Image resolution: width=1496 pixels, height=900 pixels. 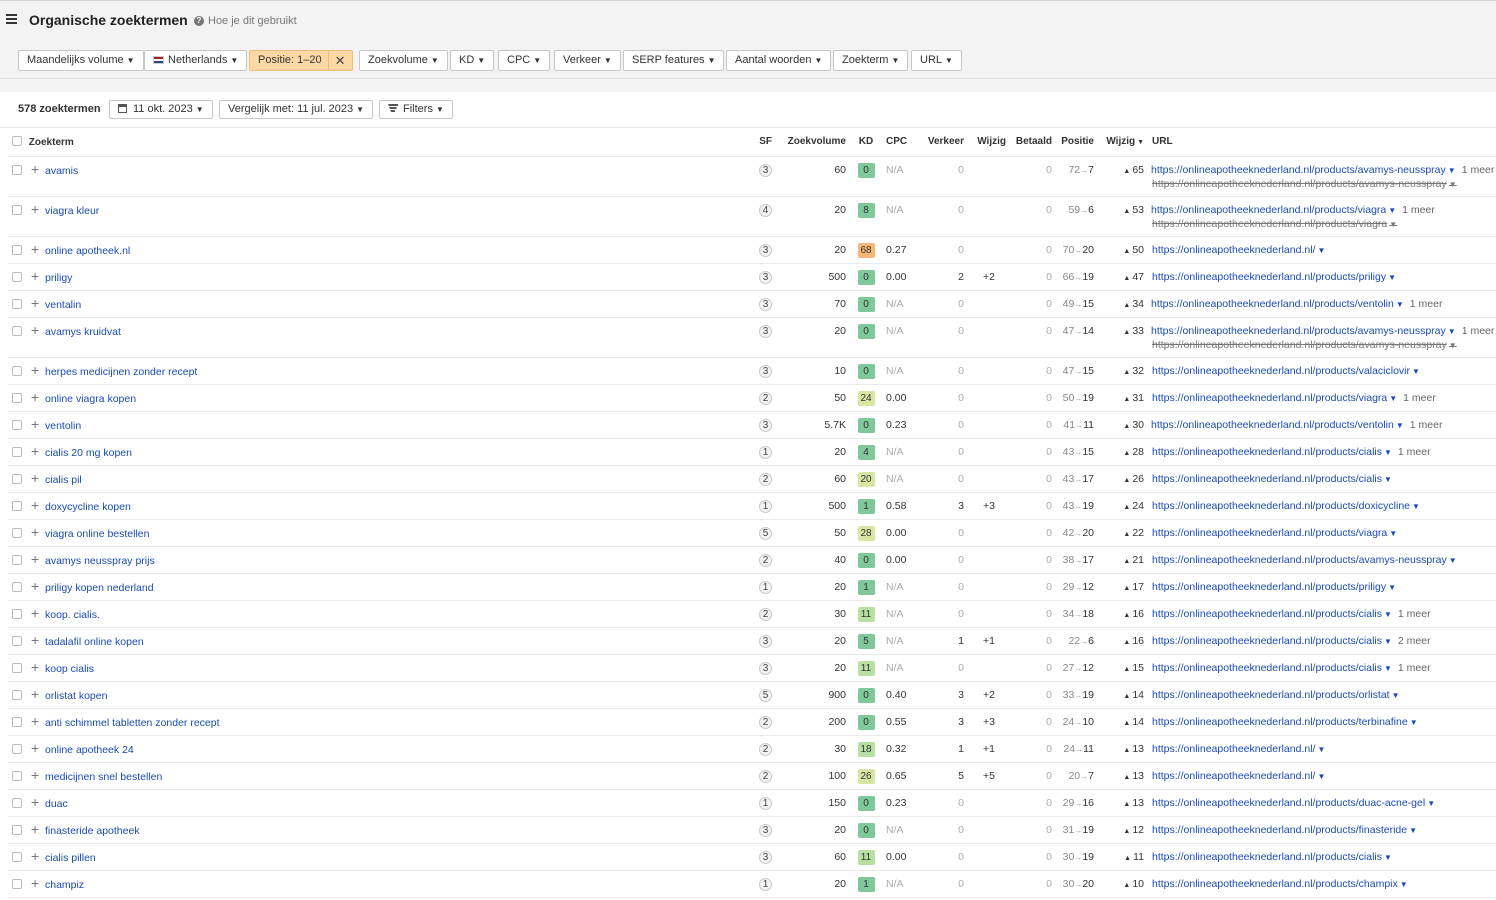 What do you see at coordinates (87, 251) in the screenshot?
I see `keyword-link: online apotheek.nl` at bounding box center [87, 251].